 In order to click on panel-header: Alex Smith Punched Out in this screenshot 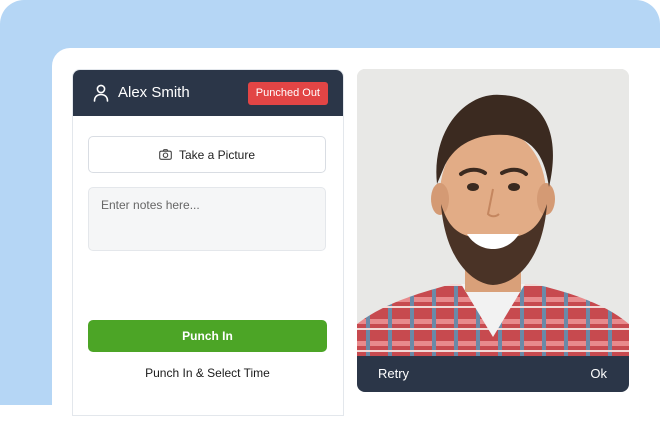, I will do `click(208, 93)`.